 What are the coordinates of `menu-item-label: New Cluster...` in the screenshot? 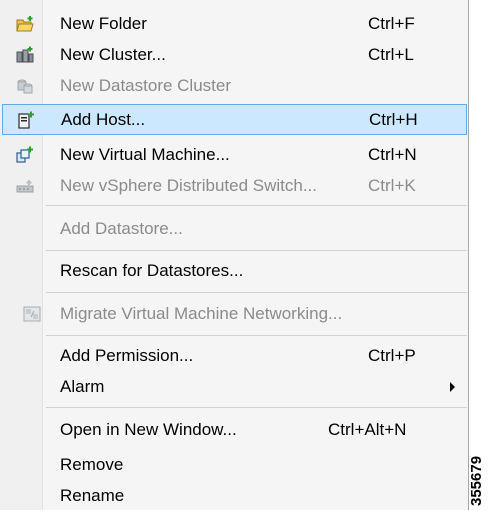 It's located at (113, 54).